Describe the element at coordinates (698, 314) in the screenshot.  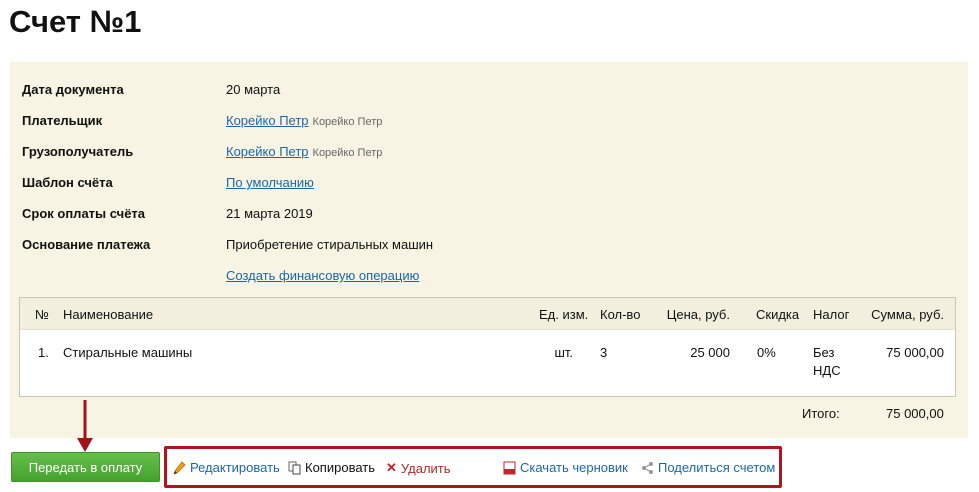
I see `header-price: Цена, руб.` at that location.